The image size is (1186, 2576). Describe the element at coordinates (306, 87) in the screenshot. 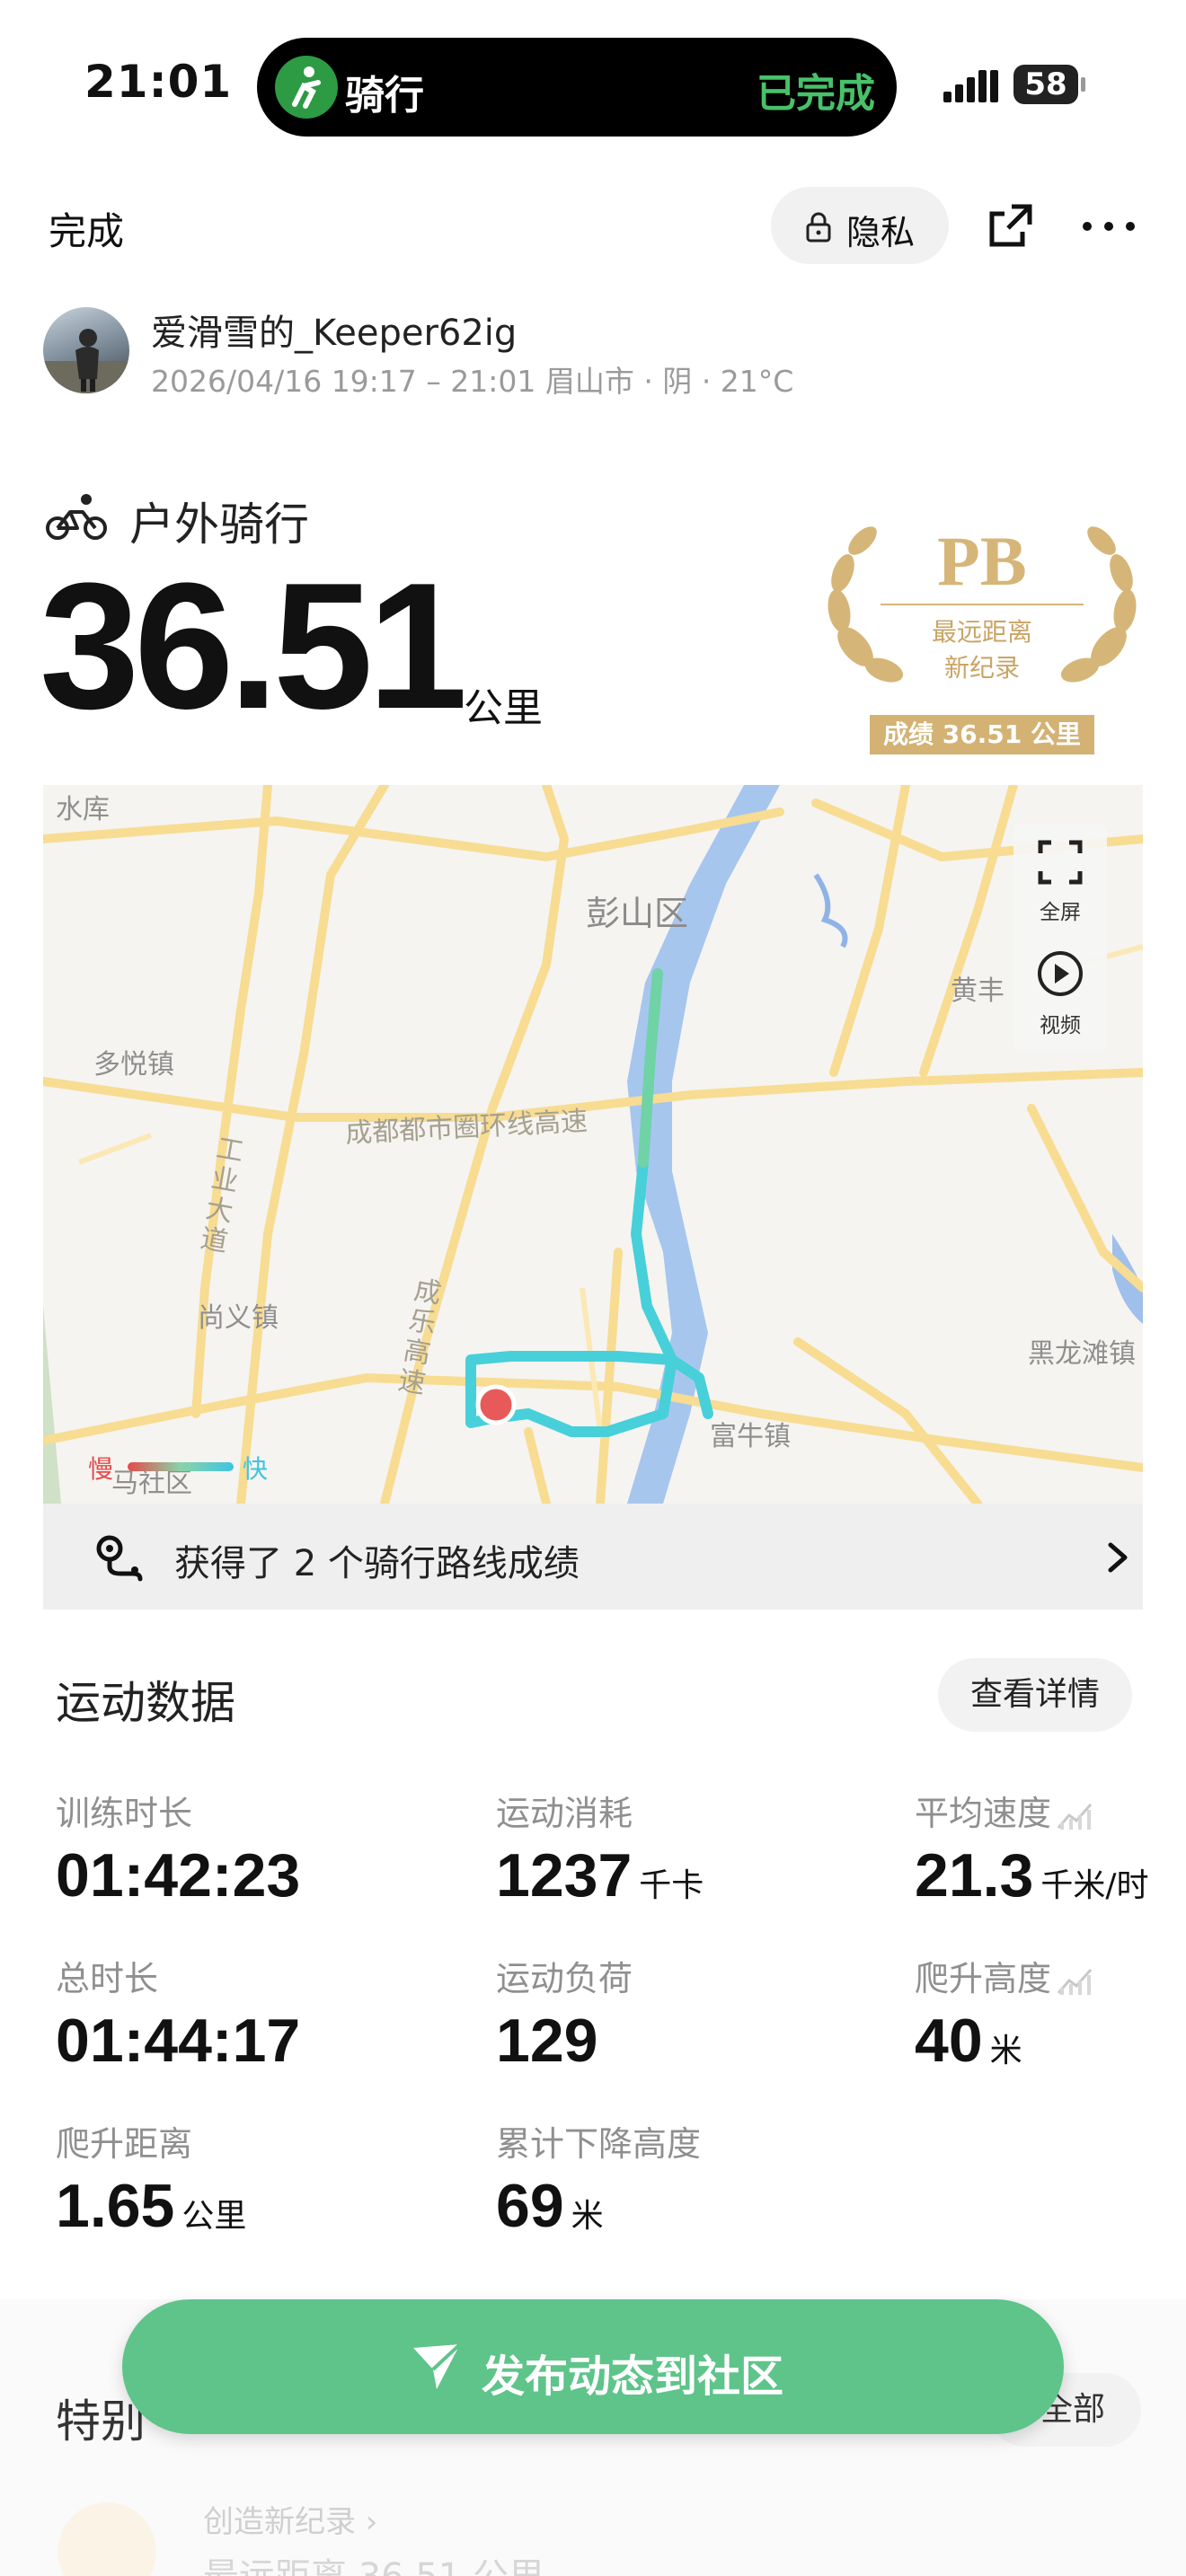

I see `cycling-app-icon` at that location.